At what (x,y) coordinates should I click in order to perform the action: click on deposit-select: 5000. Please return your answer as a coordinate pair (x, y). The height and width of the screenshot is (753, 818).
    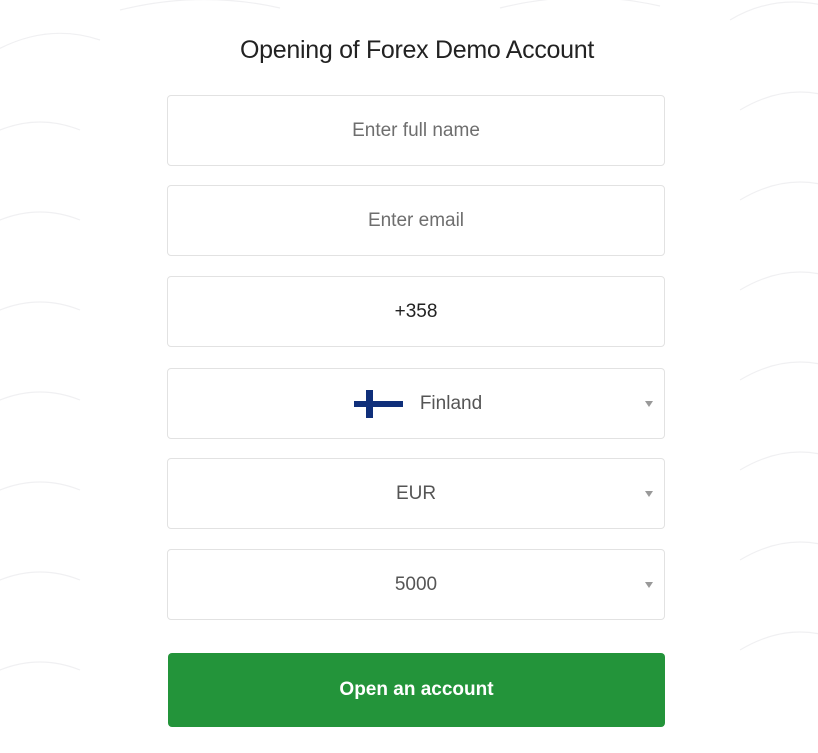
    Looking at the image, I should click on (416, 584).